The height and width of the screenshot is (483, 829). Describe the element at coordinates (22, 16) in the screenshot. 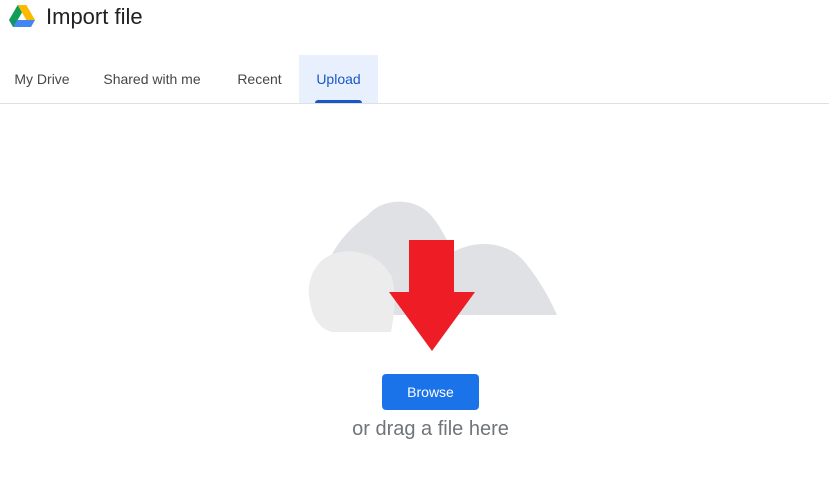

I see `google-drive-icon` at that location.